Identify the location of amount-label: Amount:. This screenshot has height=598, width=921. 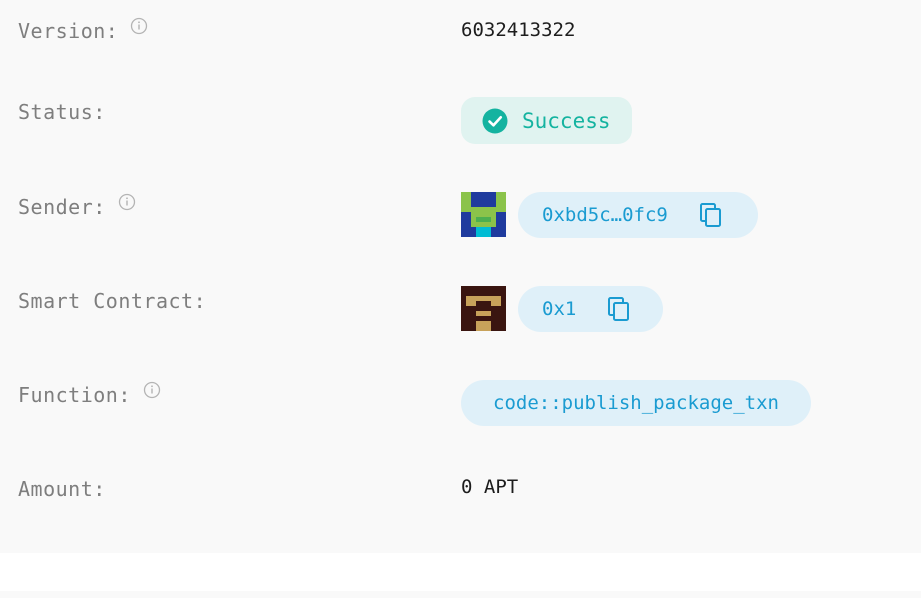
(62, 489).